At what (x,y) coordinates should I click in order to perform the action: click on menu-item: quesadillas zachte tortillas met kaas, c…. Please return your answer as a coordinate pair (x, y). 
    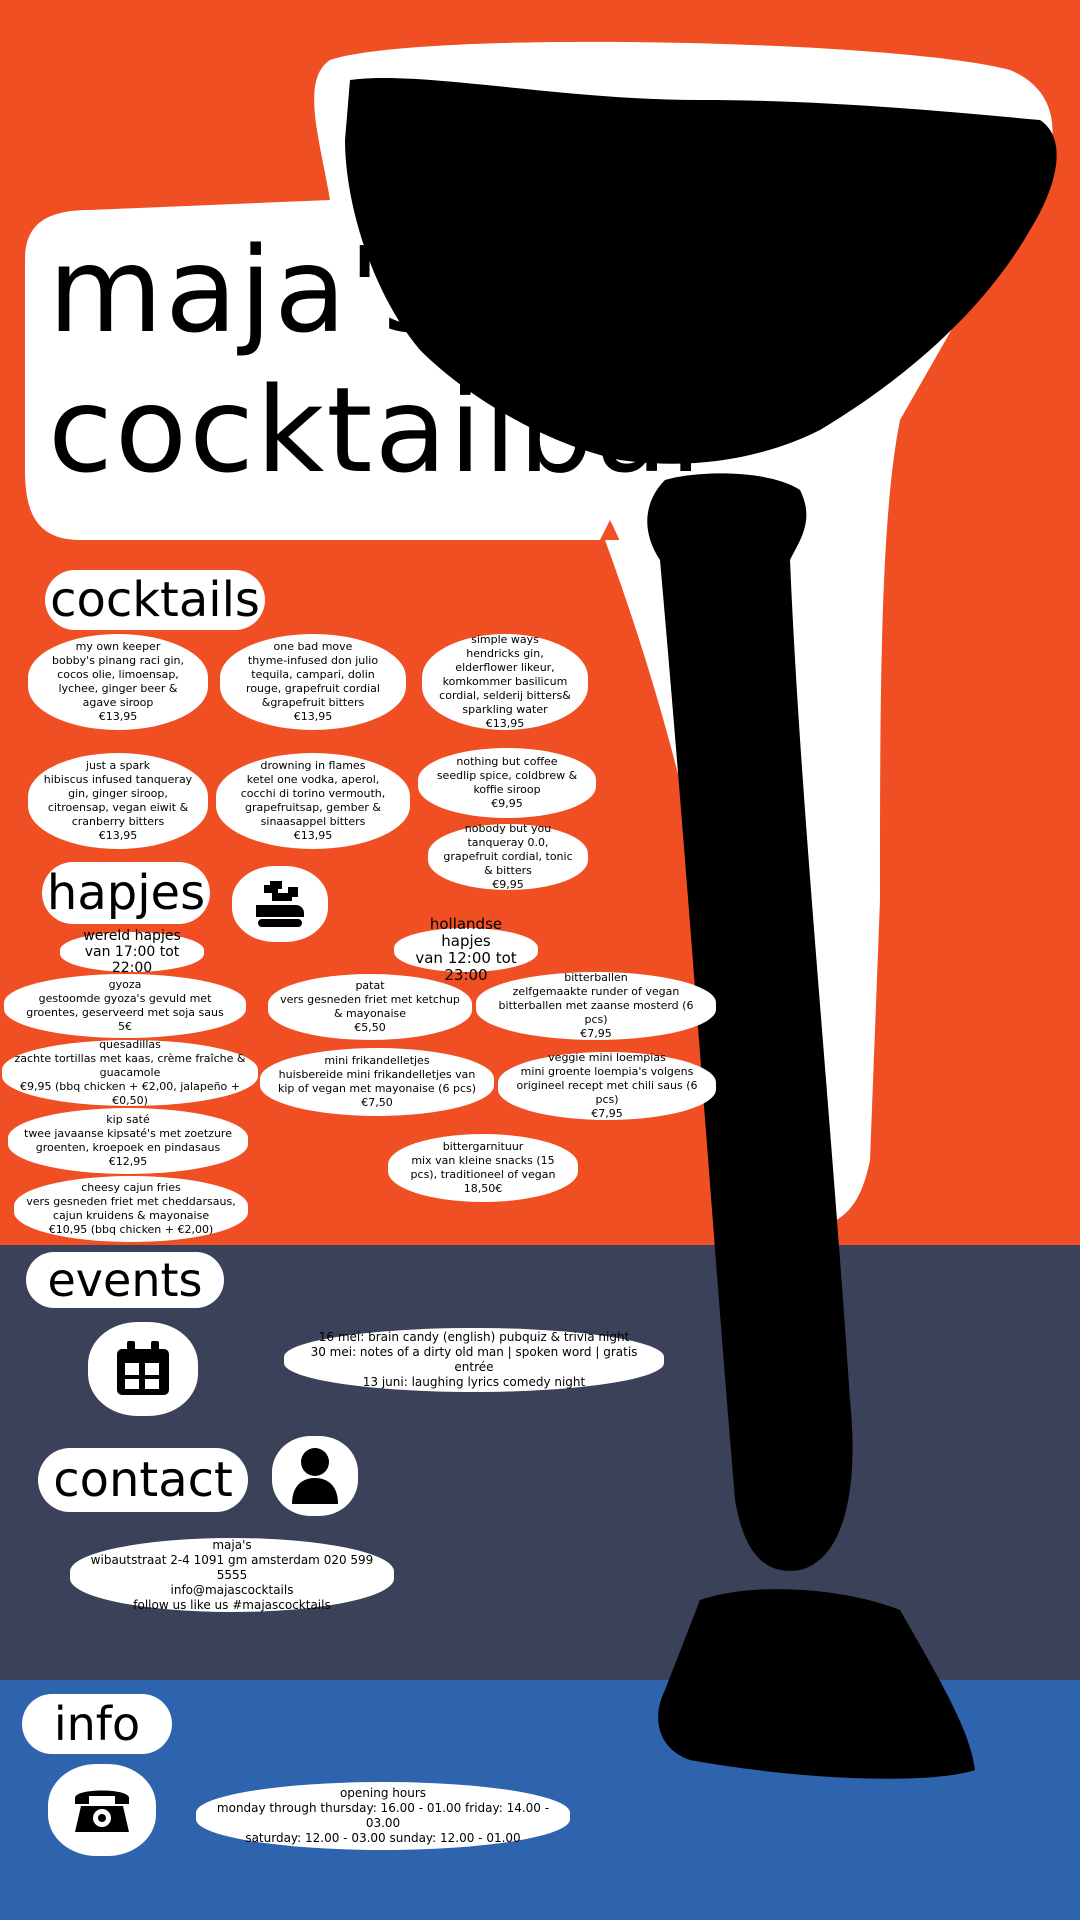
    Looking at the image, I should click on (130, 1072).